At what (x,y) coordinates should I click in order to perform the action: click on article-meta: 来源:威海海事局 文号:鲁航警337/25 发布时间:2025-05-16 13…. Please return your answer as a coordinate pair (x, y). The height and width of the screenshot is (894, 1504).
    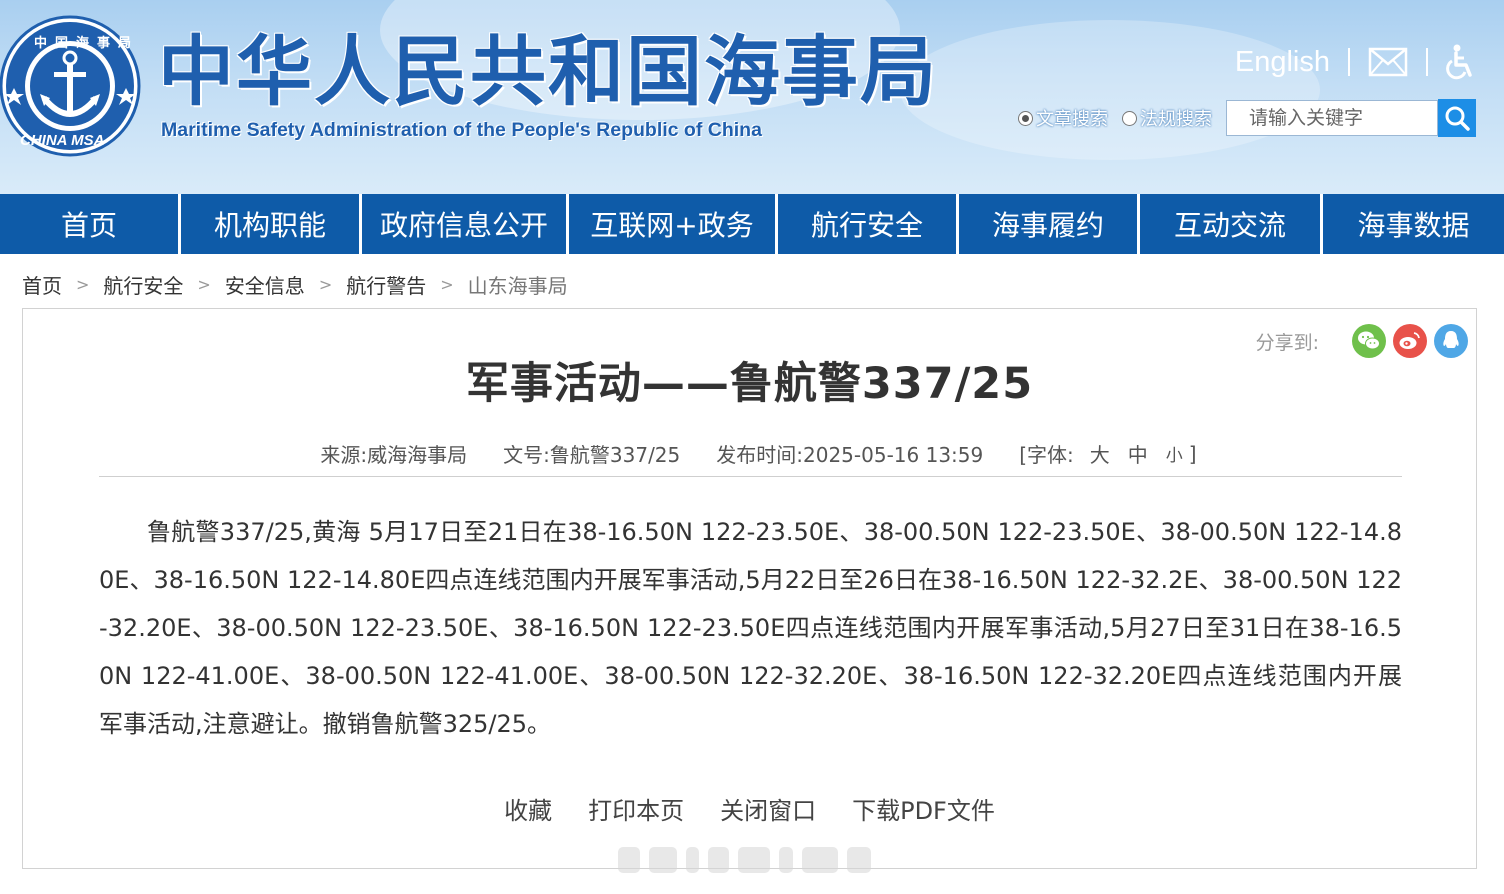
    Looking at the image, I should click on (749, 453).